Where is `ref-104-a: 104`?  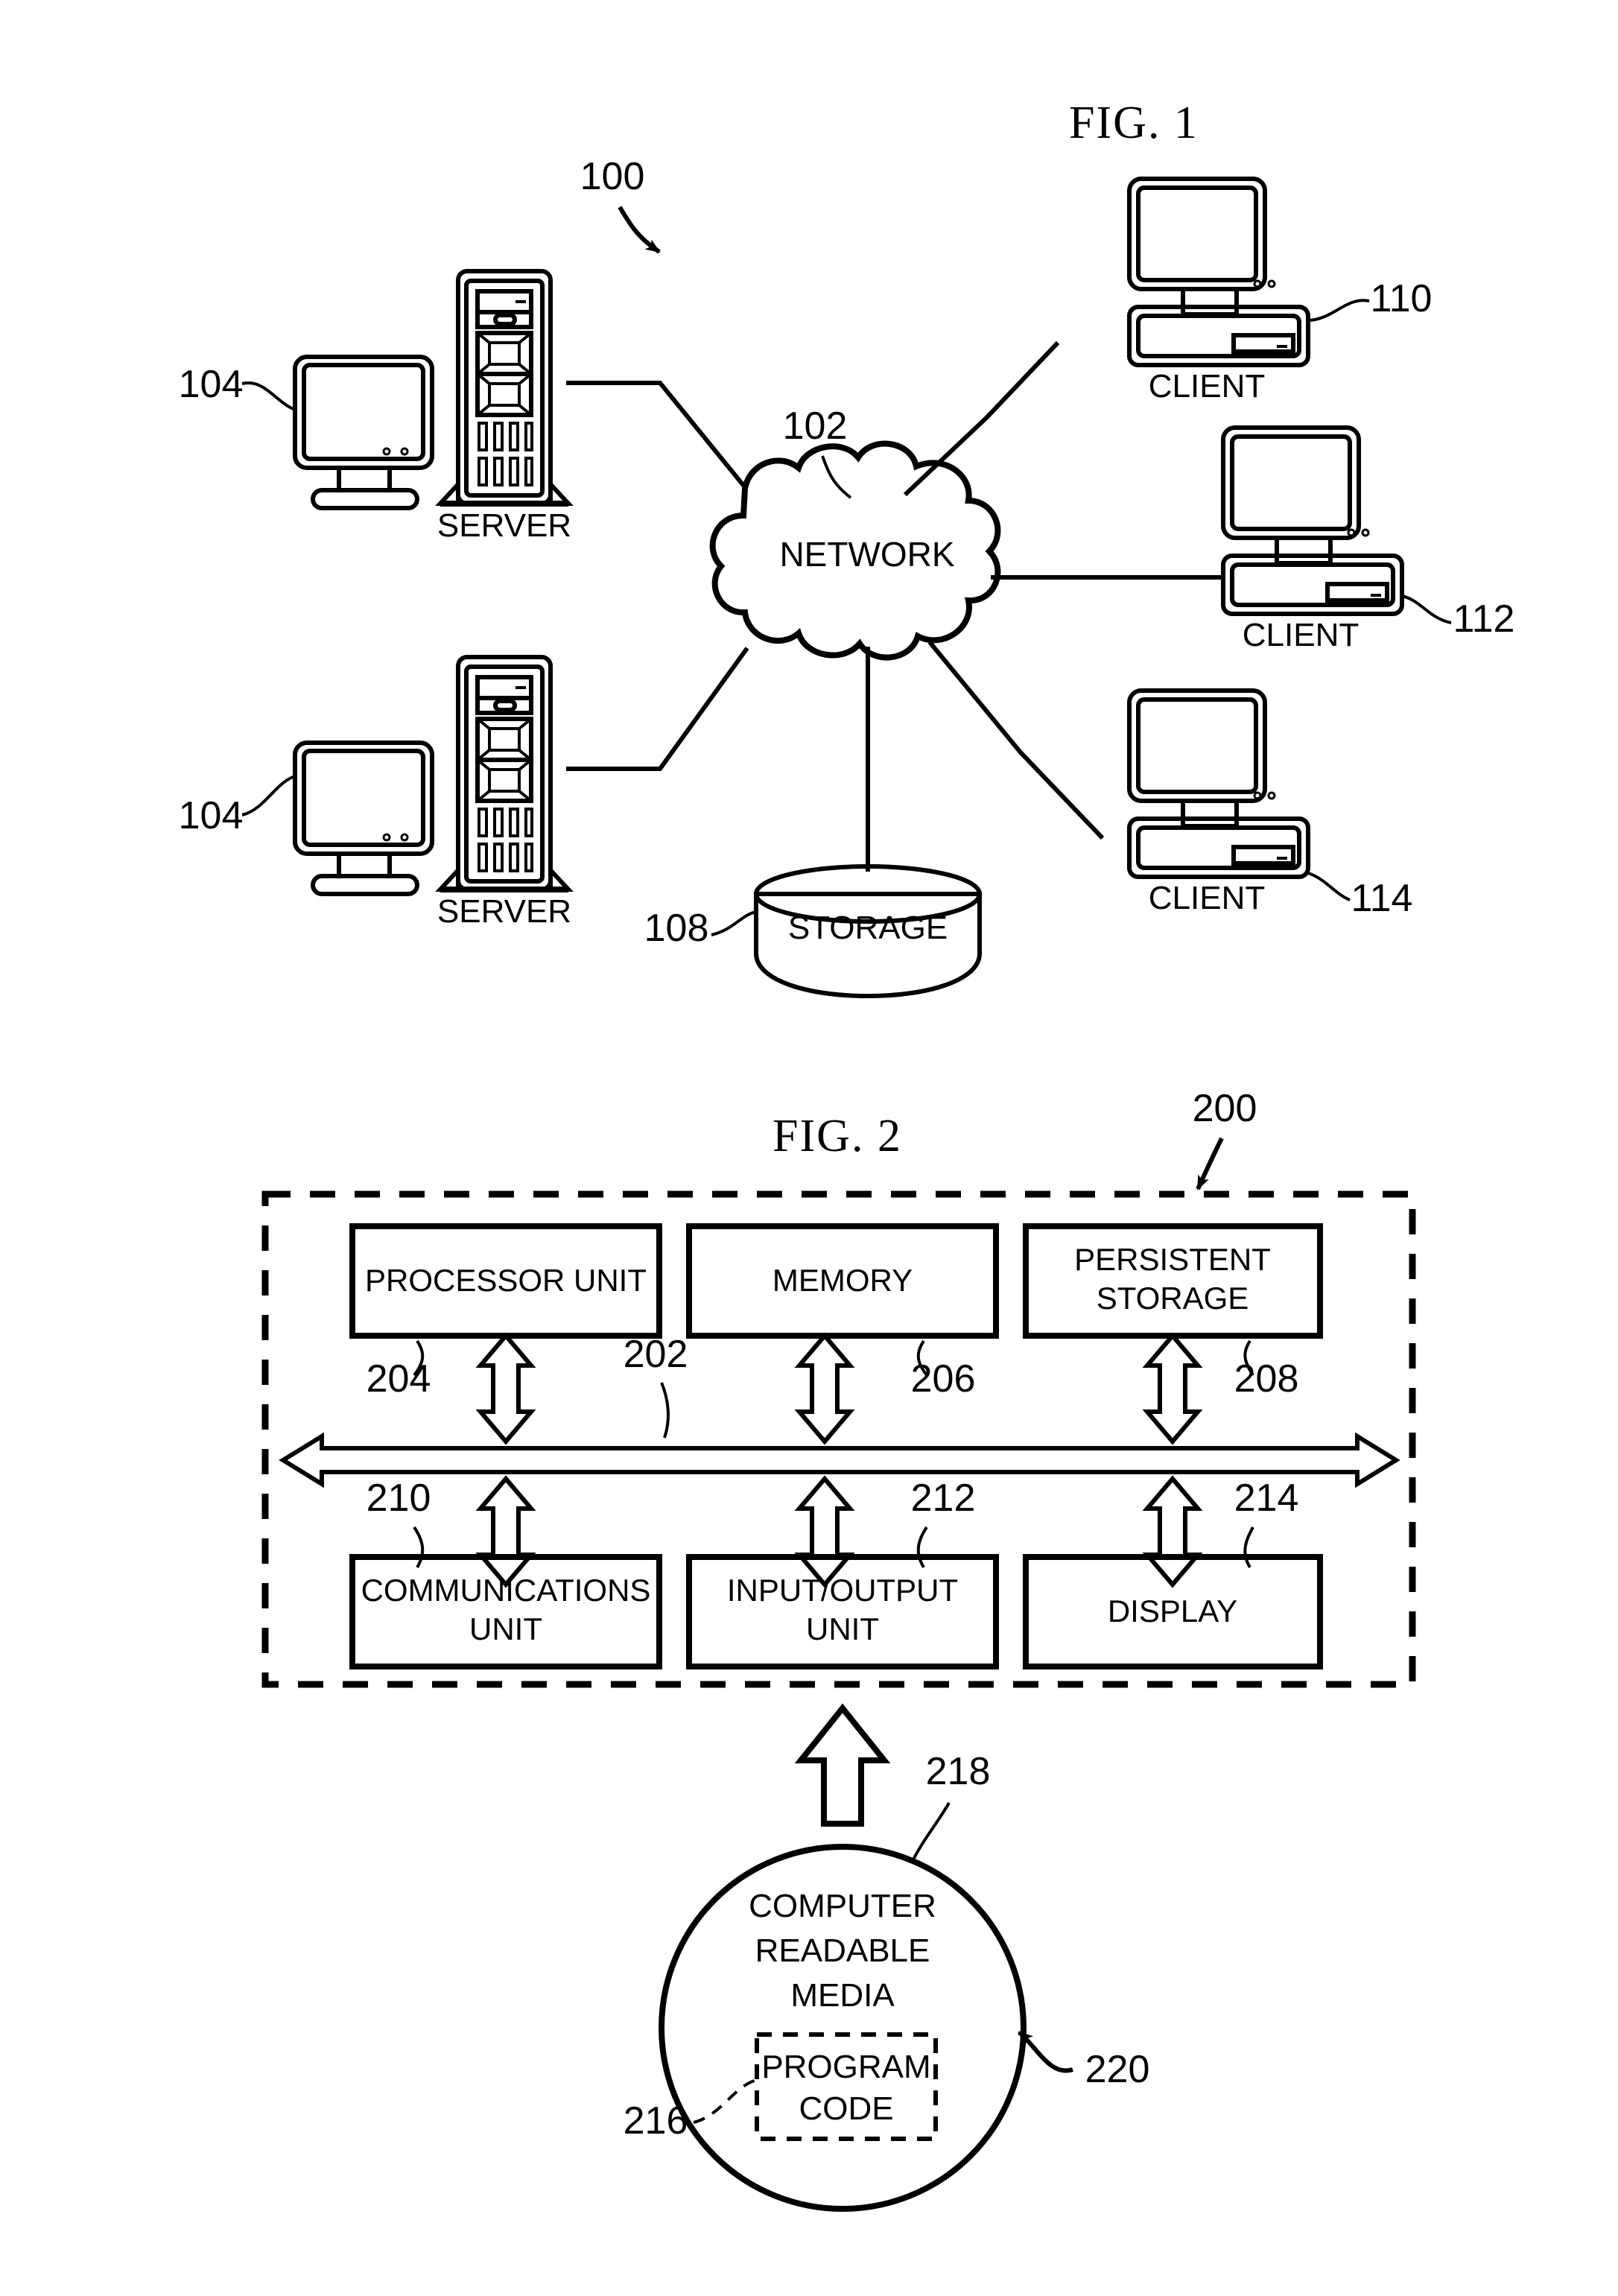 ref-104-a: 104 is located at coordinates (211, 384).